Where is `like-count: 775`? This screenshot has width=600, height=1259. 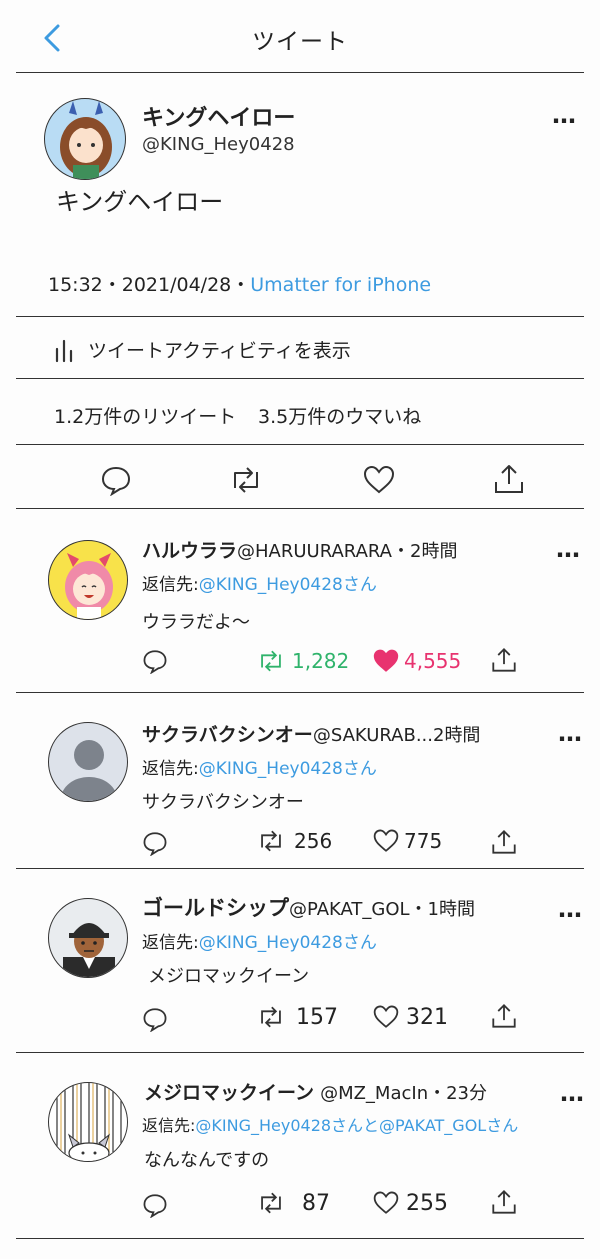
like-count: 775 is located at coordinates (423, 841).